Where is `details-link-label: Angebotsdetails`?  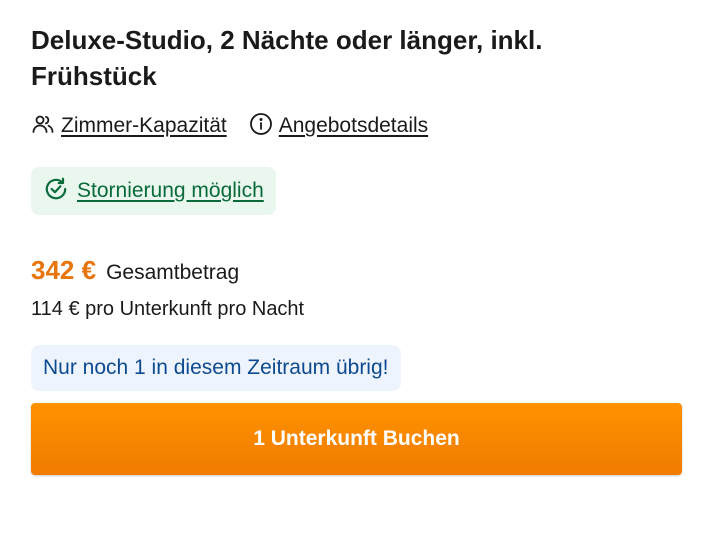
details-link-label: Angebotsdetails is located at coordinates (353, 125).